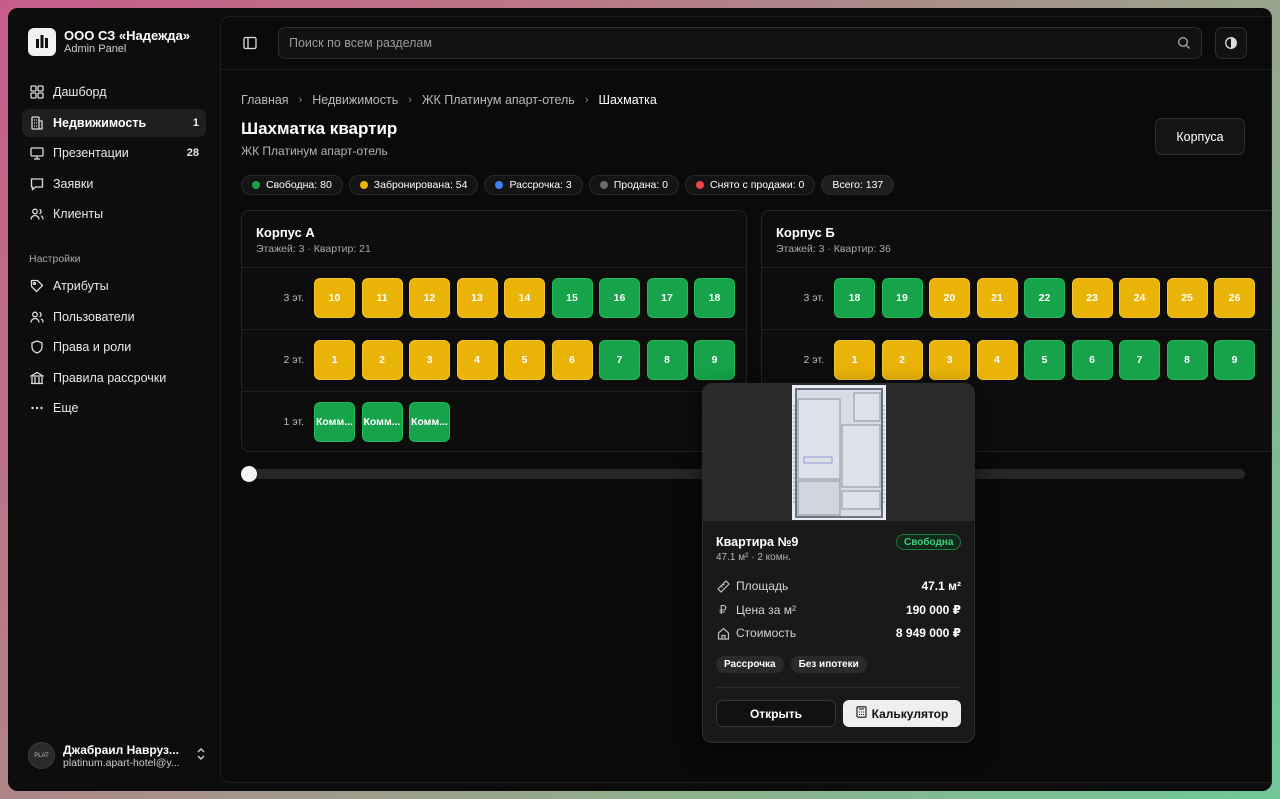  I want to click on sidebar-item-label: Правила рассрочки, so click(110, 377).